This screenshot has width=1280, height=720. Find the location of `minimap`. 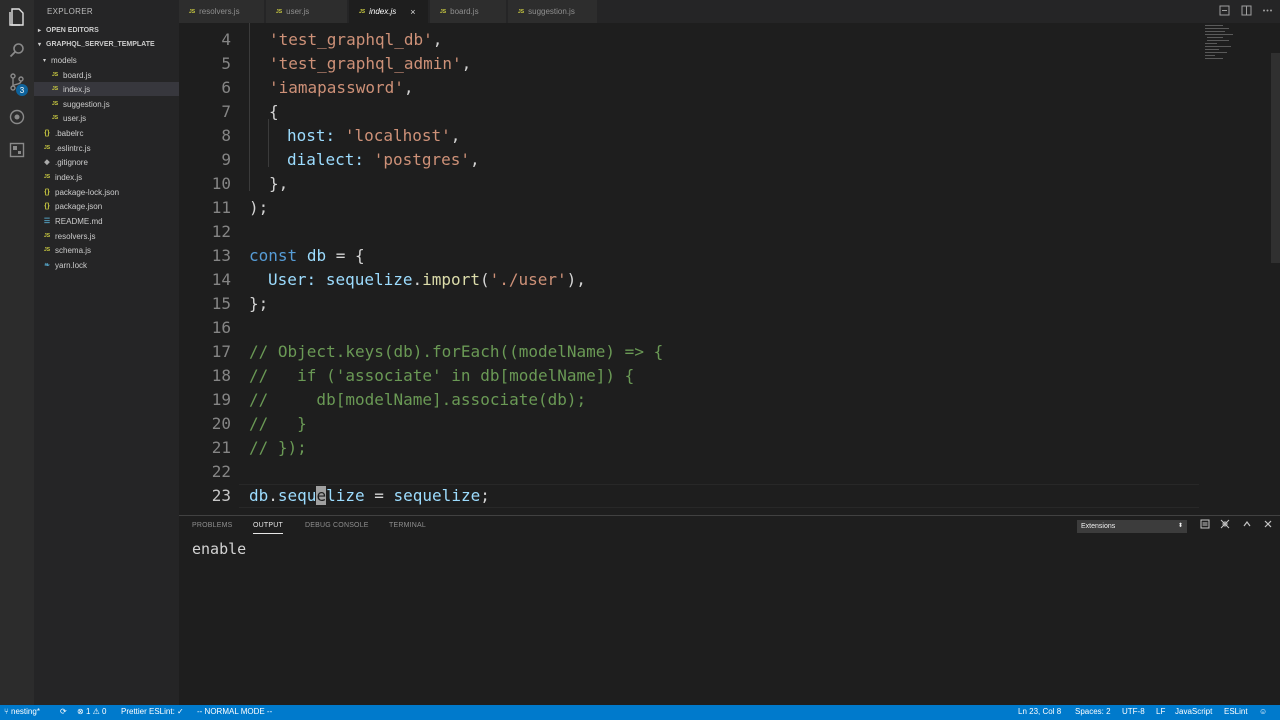

minimap is located at coordinates (1236, 53).